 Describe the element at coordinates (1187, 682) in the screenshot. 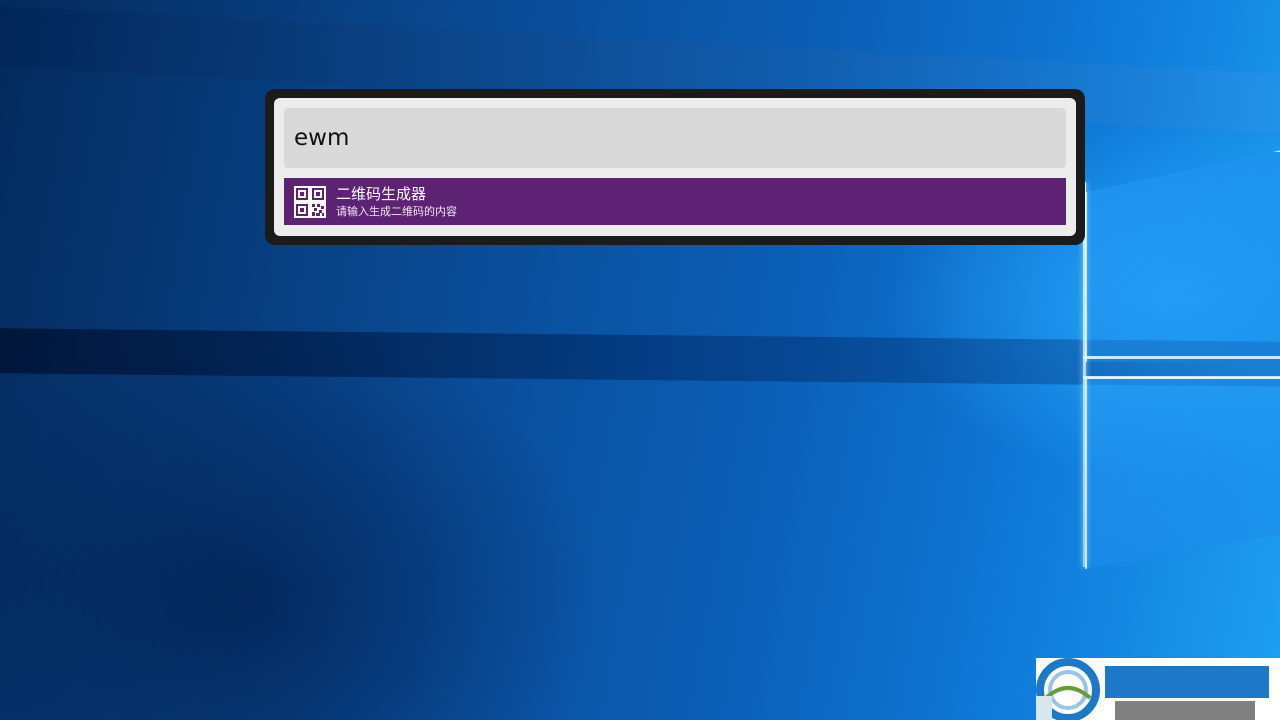

I see `watermark-blue-bar` at that location.